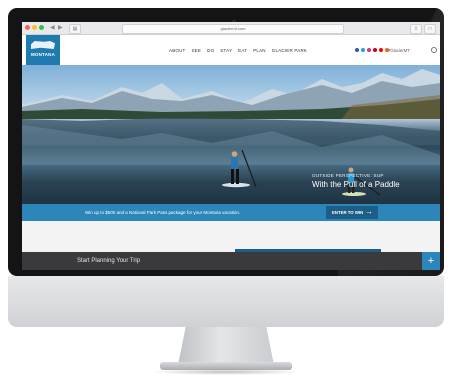 This screenshot has height=377, width=450. What do you see at coordinates (41, 27) in the screenshot?
I see `zoom-window-button` at bounding box center [41, 27].